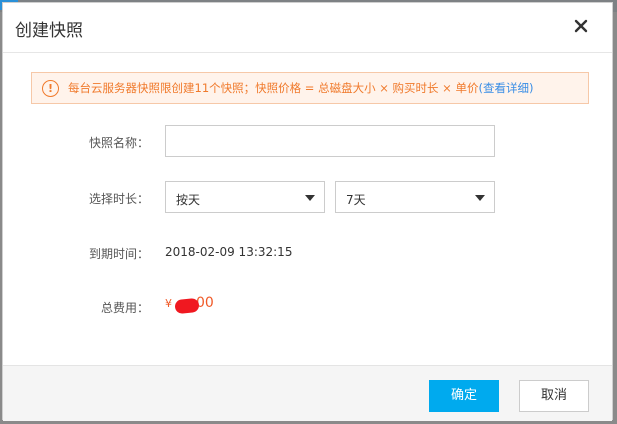 The image size is (617, 424). Describe the element at coordinates (245, 197) in the screenshot. I see `duration-unit-select: 按天` at that location.